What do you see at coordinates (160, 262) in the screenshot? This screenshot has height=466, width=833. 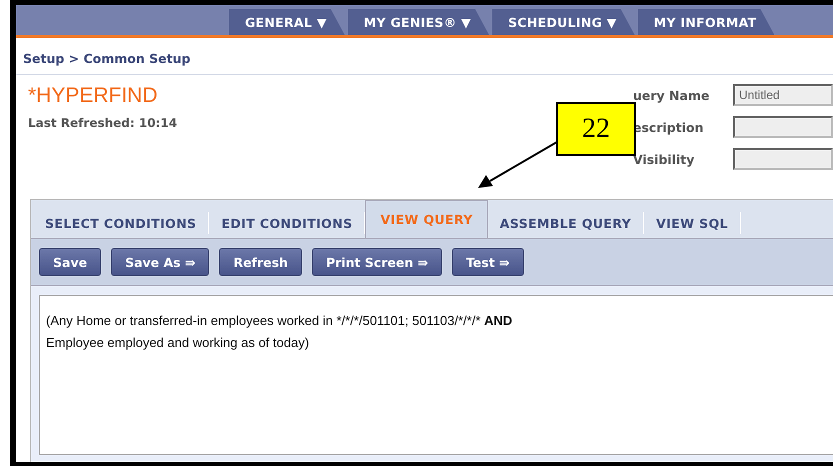 I see `toolbar-button: Save As ⇛` at bounding box center [160, 262].